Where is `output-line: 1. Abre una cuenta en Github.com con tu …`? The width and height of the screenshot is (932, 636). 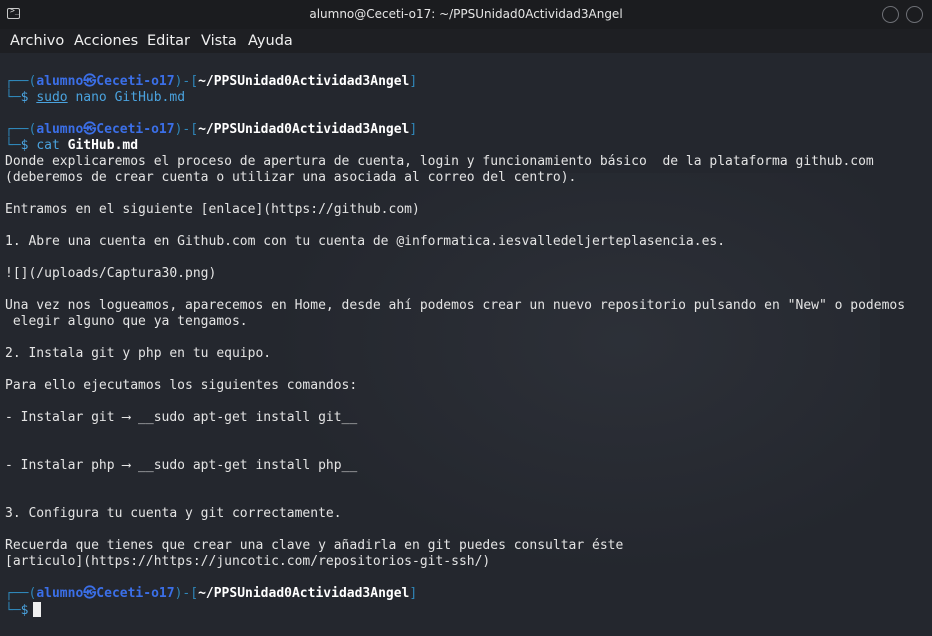 output-line: 1. Abre una cuenta en Github.com con tu … is located at coordinates (365, 241).